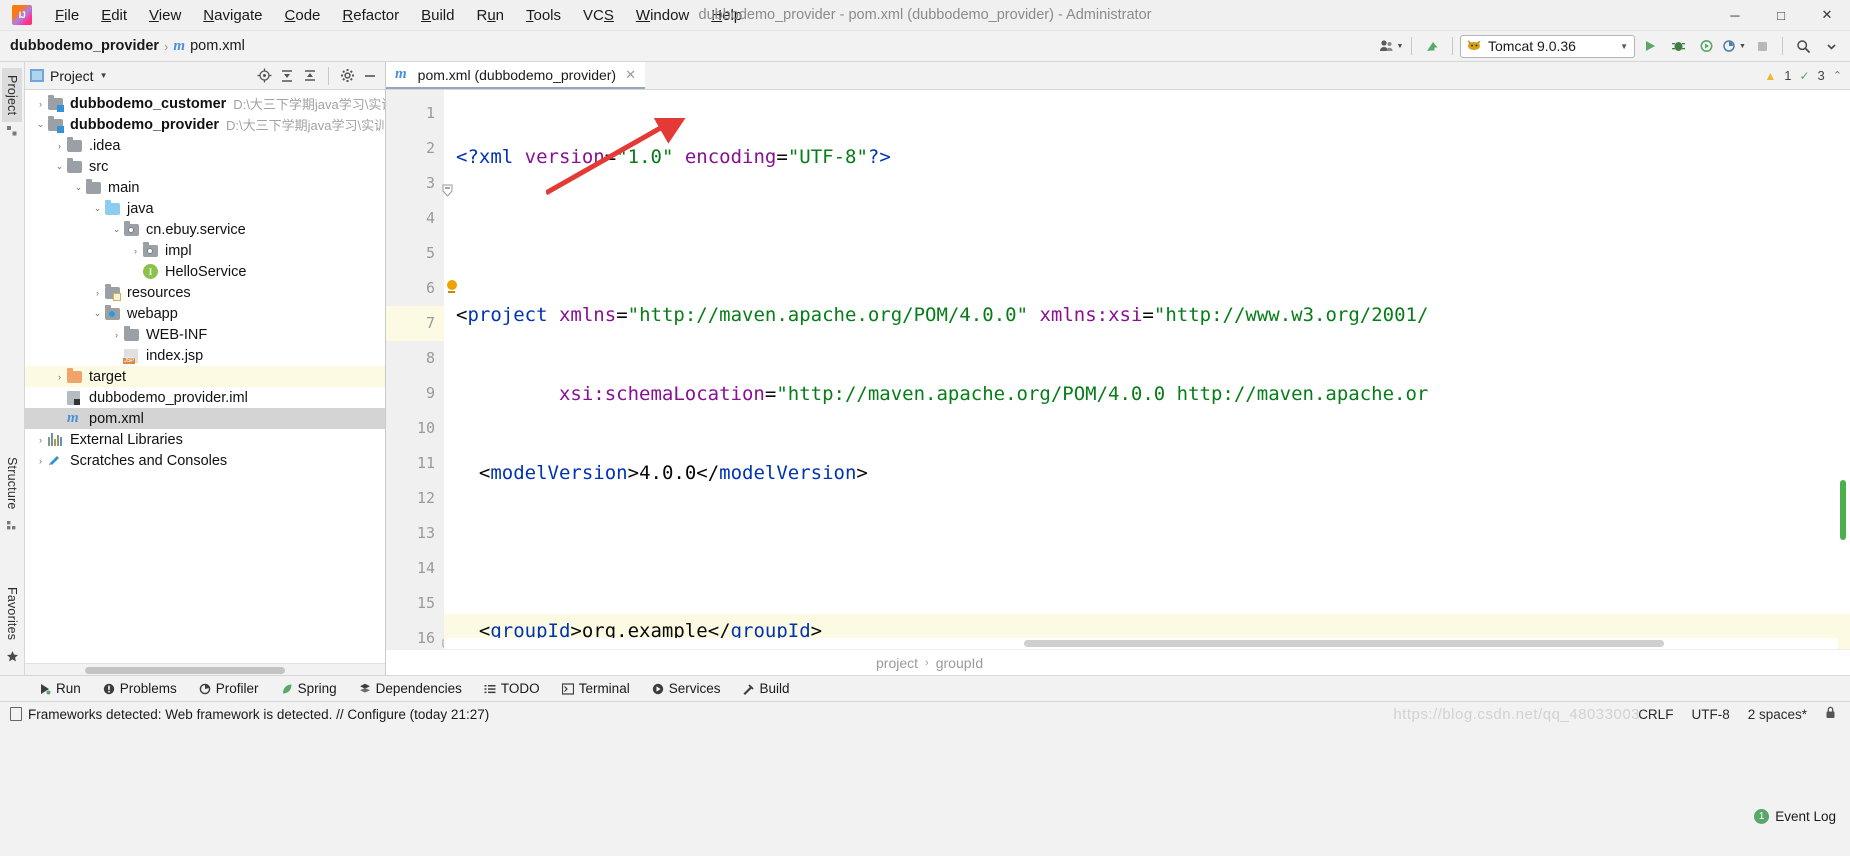  What do you see at coordinates (205, 460) in the screenshot?
I see `tree-item-scratches-and-consoles: › Scratches and Consoles` at bounding box center [205, 460].